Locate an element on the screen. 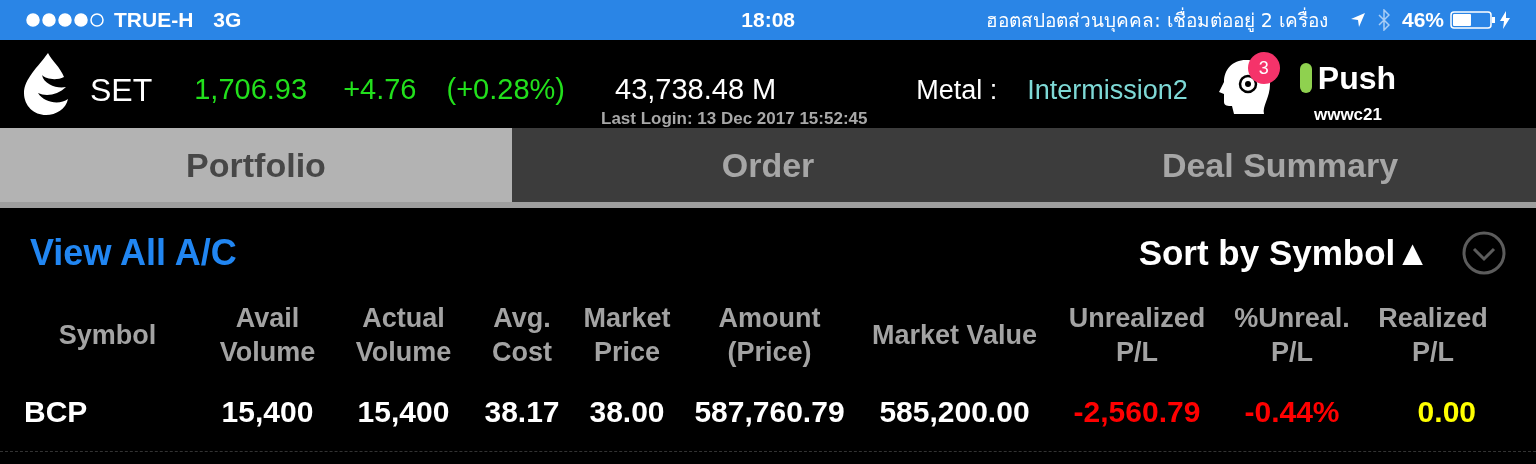  column-header: %Unreal. P/L is located at coordinates (1292, 335).